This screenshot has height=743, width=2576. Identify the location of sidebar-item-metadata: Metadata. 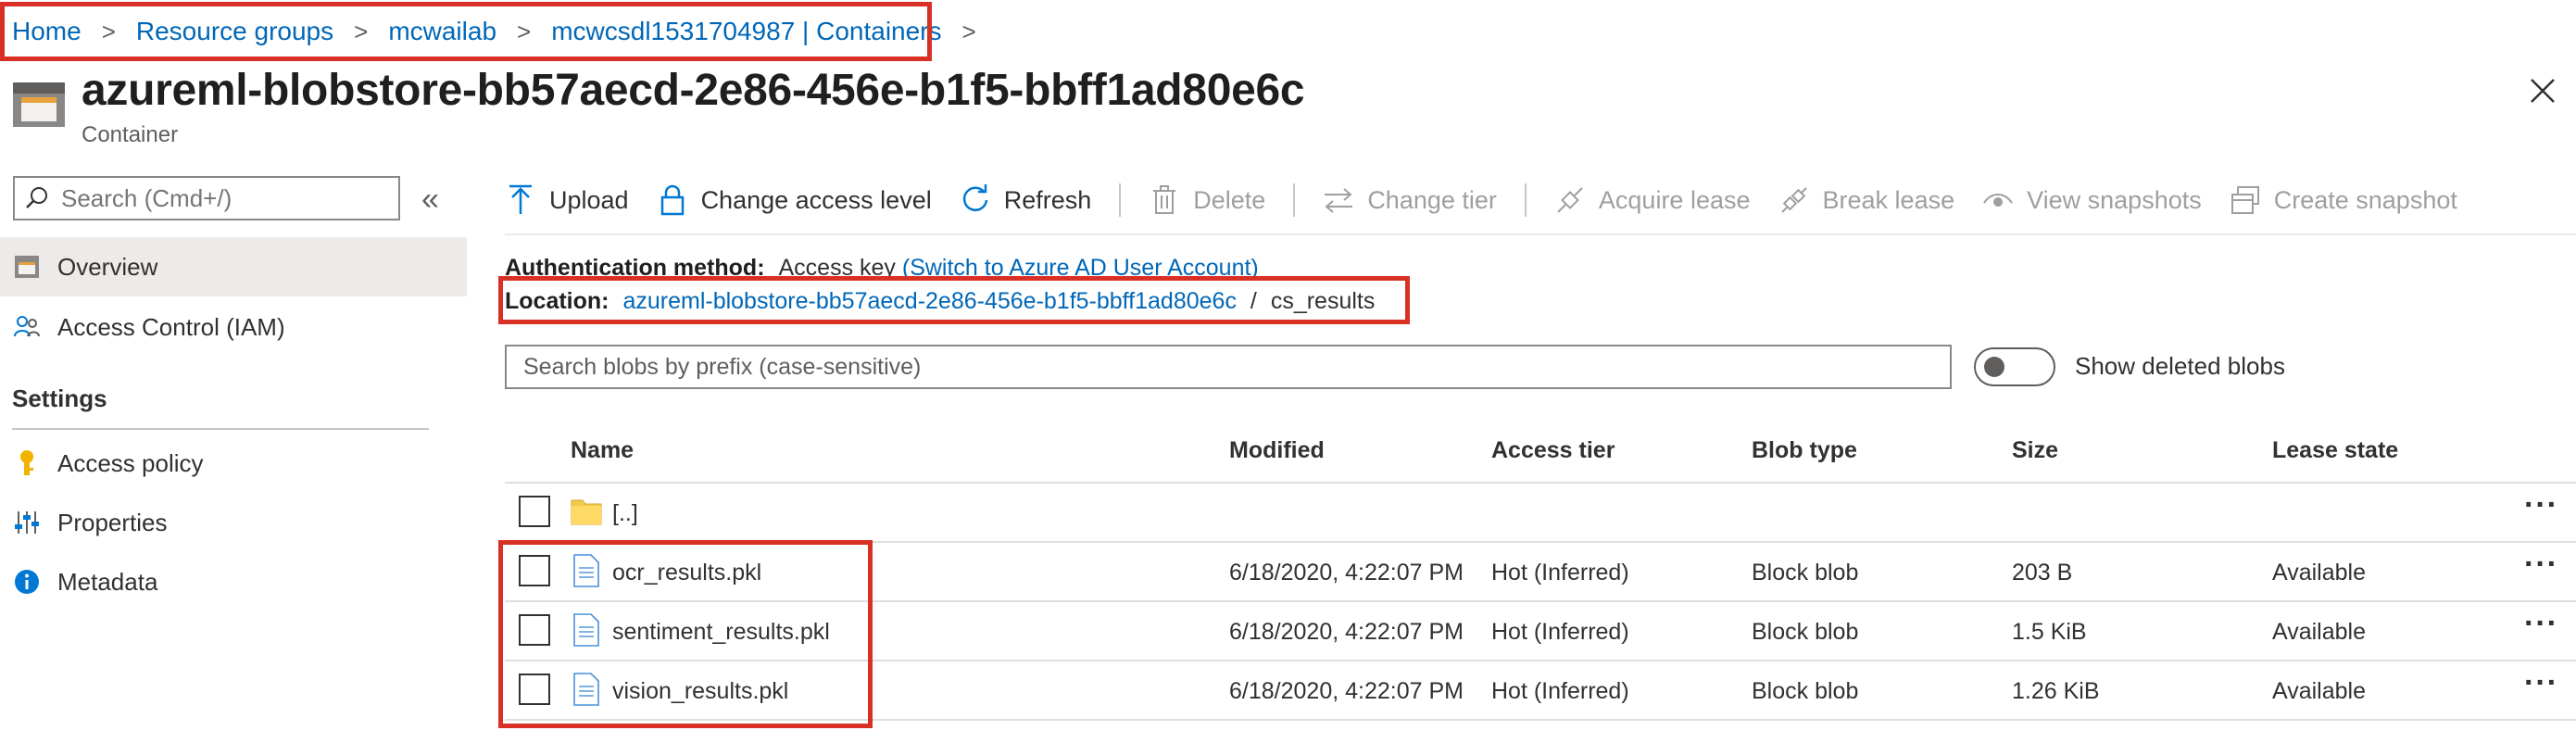
(233, 581).